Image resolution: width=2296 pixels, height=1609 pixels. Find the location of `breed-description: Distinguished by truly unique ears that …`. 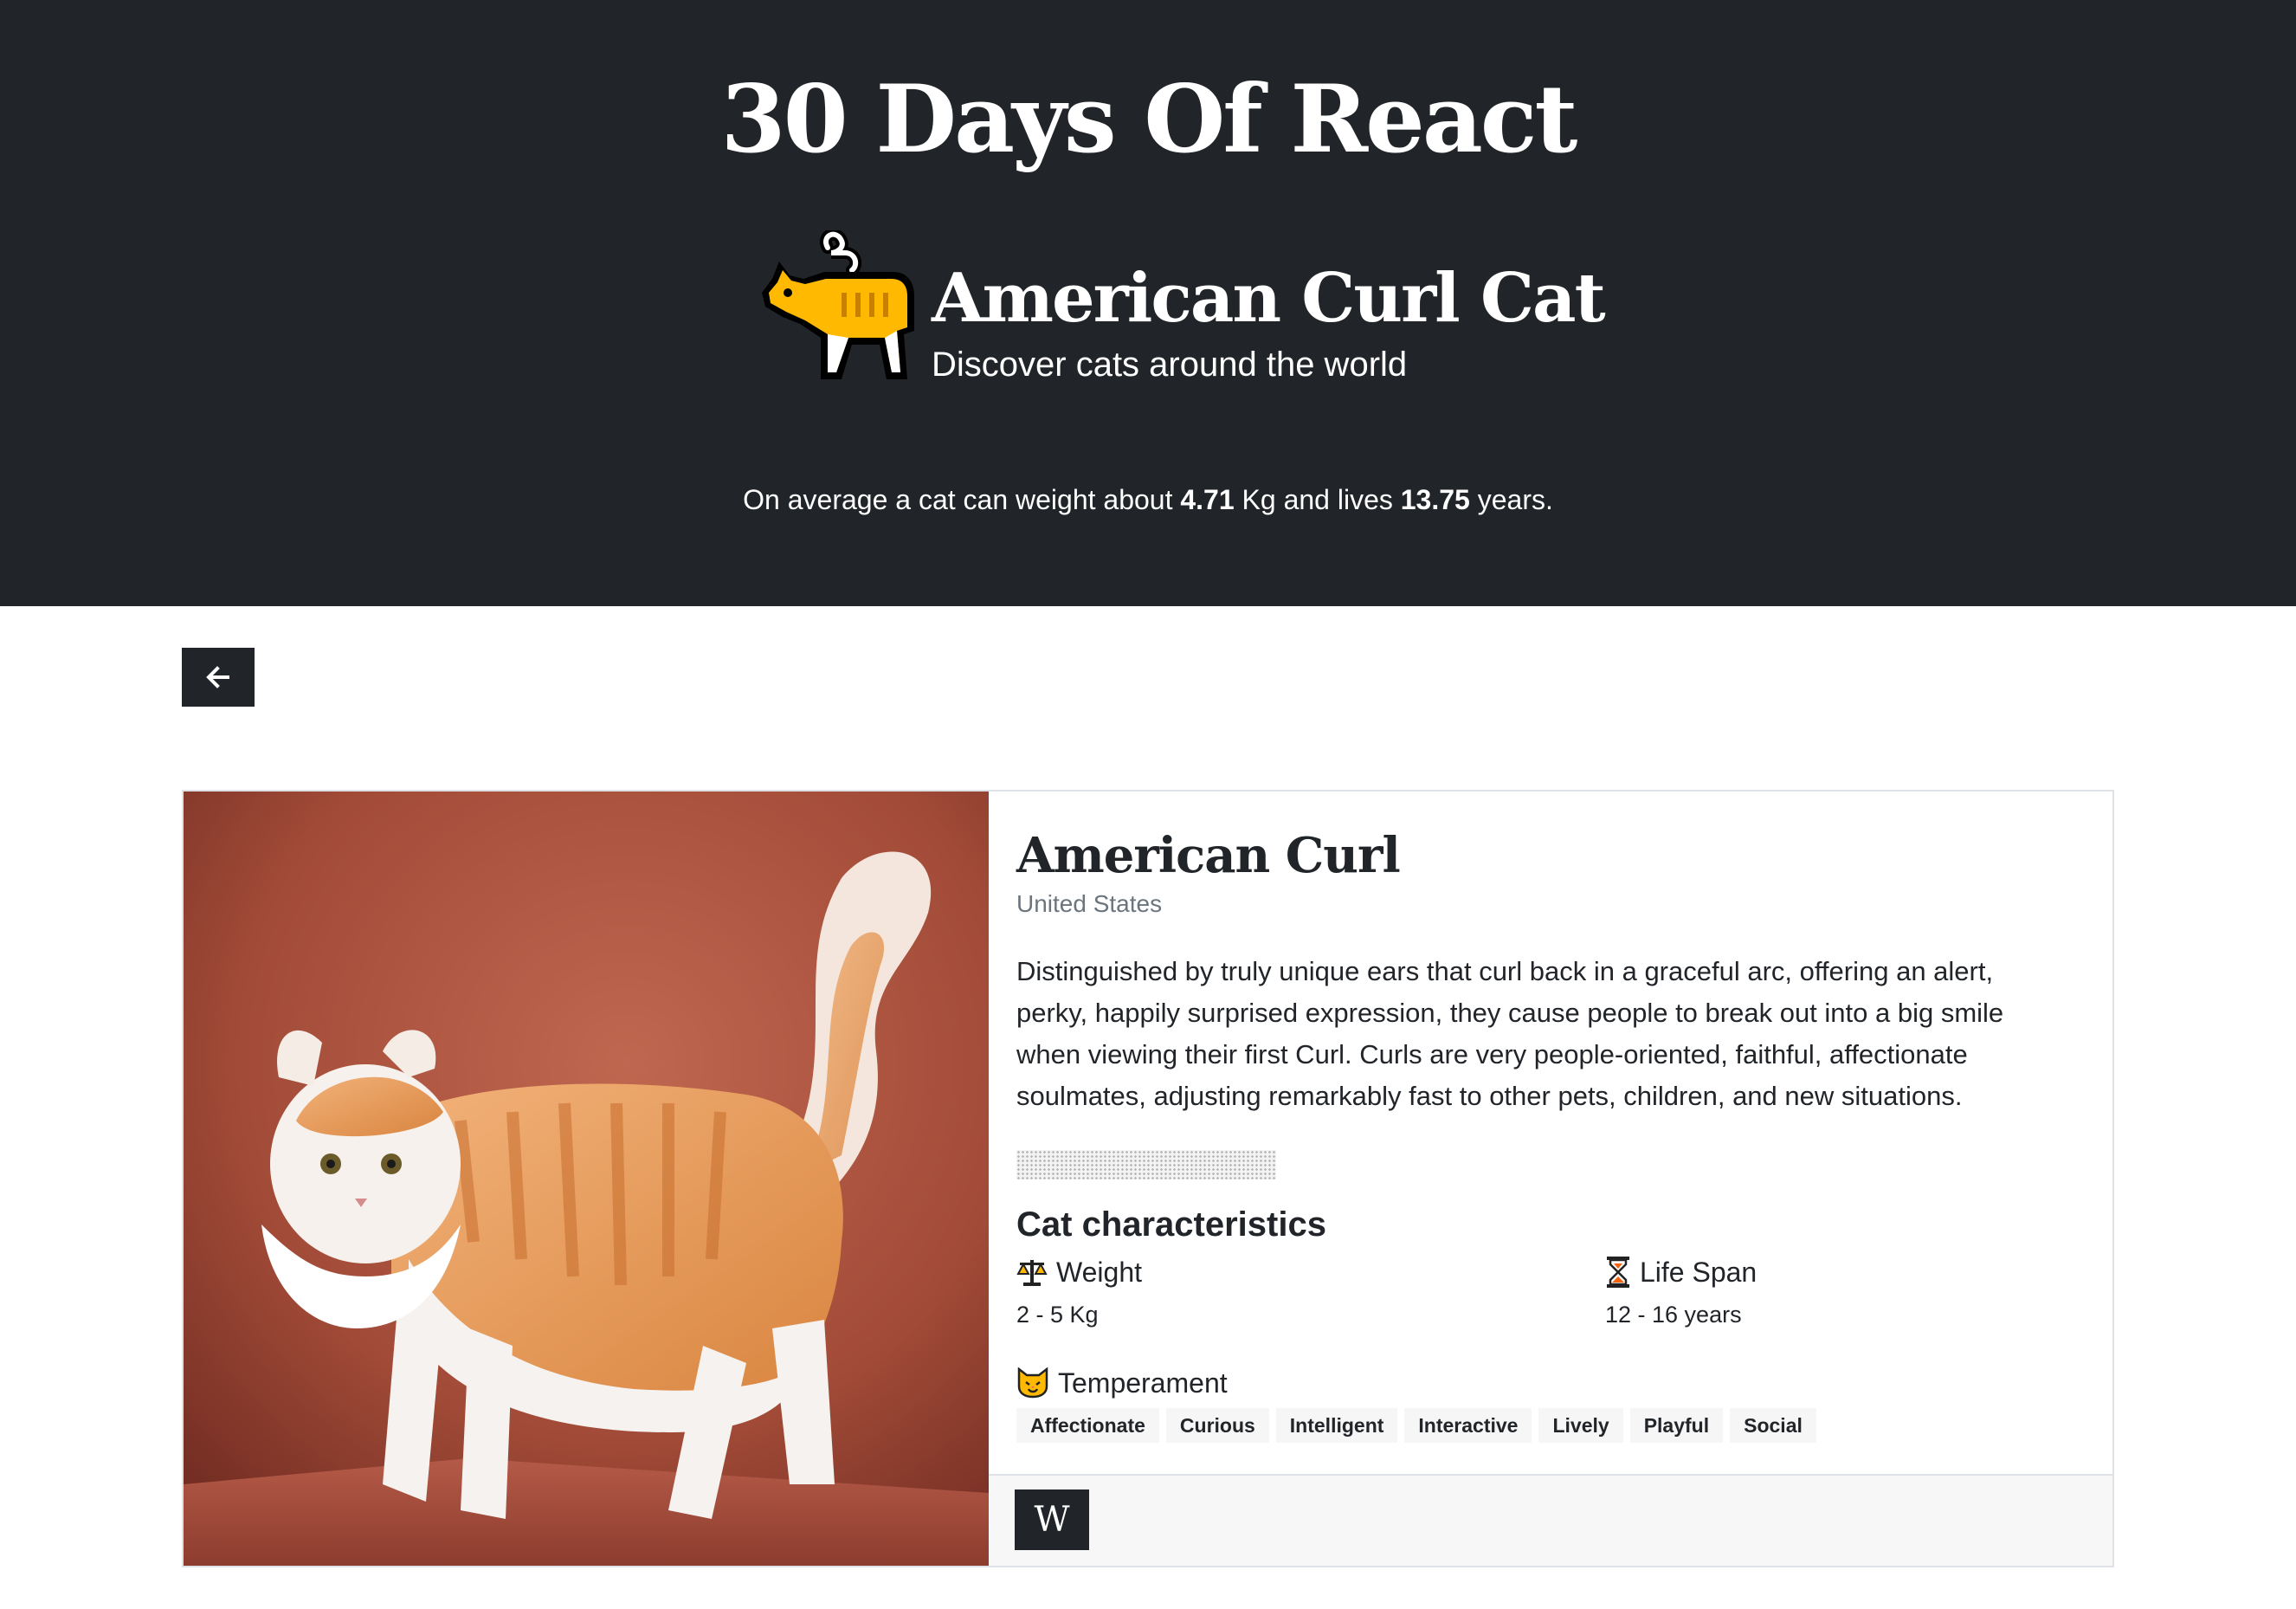

breed-description: Distinguished by truly unique ears that … is located at coordinates (1510, 1033).